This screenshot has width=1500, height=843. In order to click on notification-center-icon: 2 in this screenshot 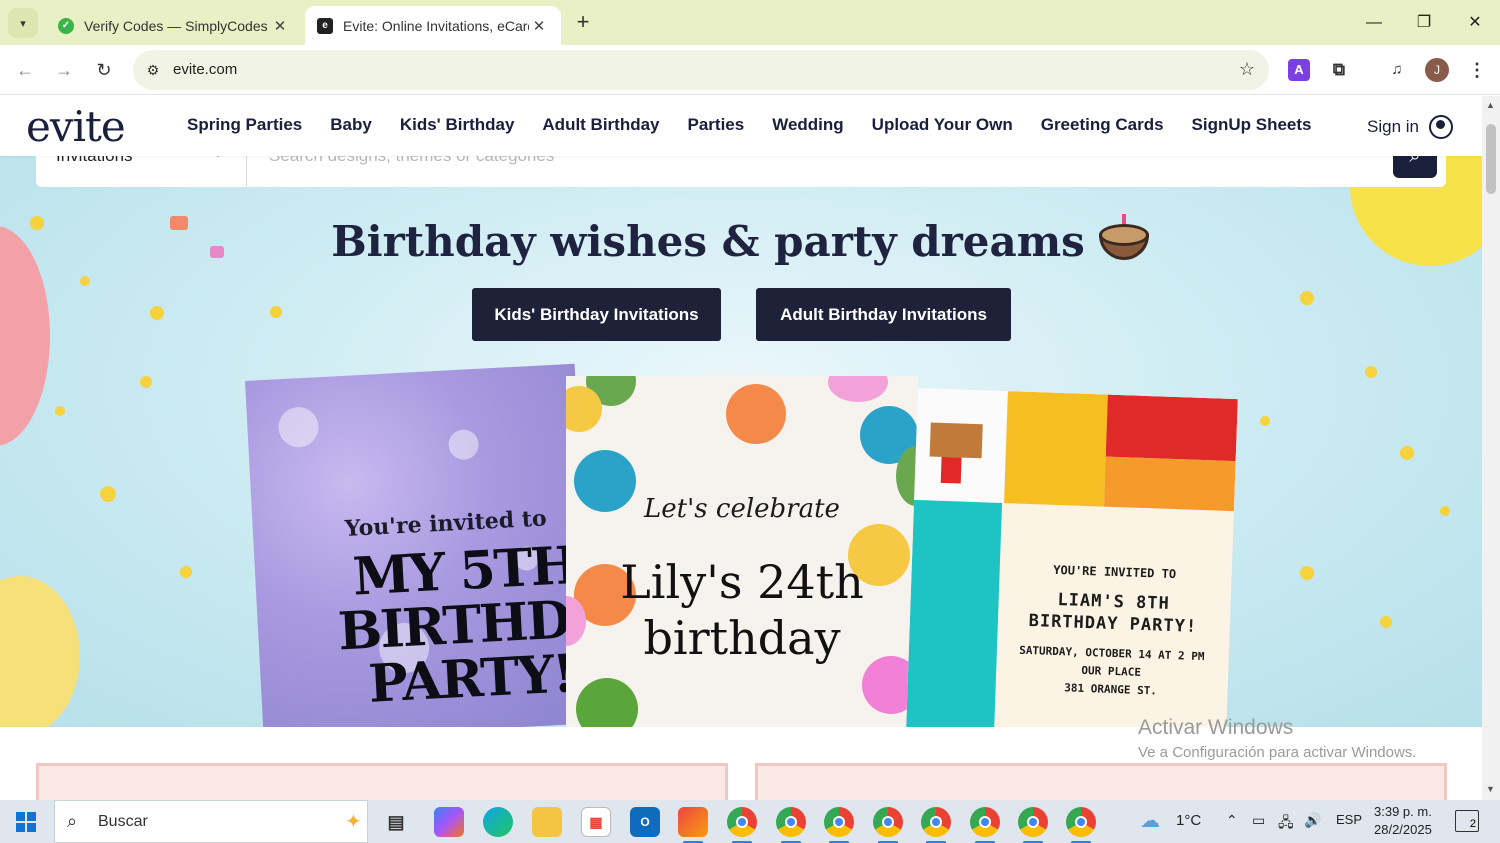, I will do `click(1467, 821)`.